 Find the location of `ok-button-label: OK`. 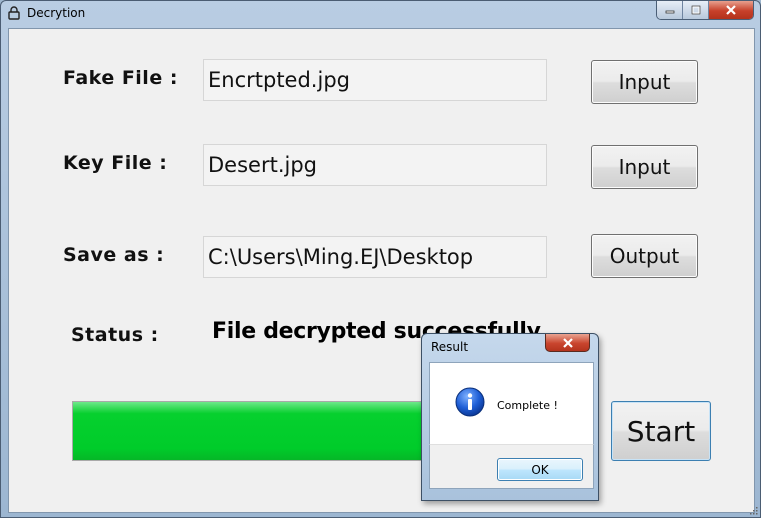

ok-button-label: OK is located at coordinates (540, 469).